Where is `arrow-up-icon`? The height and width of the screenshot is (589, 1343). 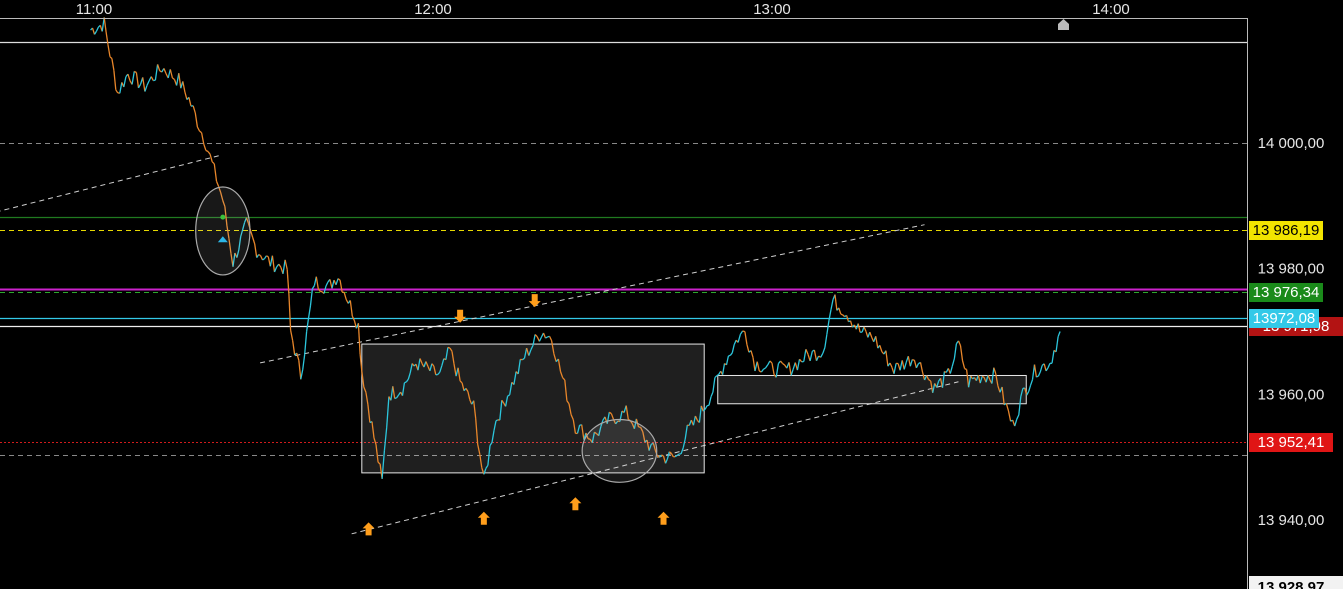
arrow-up-icon is located at coordinates (575, 504).